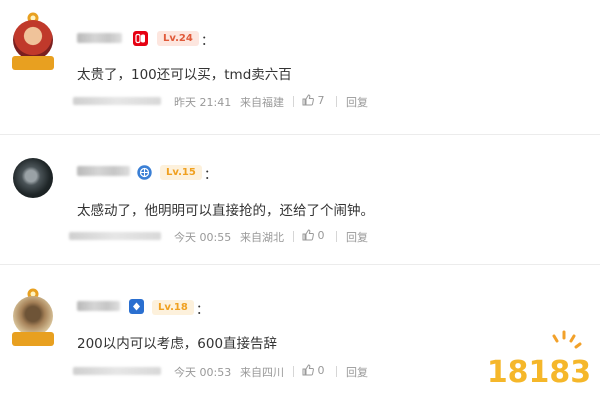 The height and width of the screenshot is (402, 600). Describe the element at coordinates (262, 372) in the screenshot. I see `comment-location: 来自四川` at that location.